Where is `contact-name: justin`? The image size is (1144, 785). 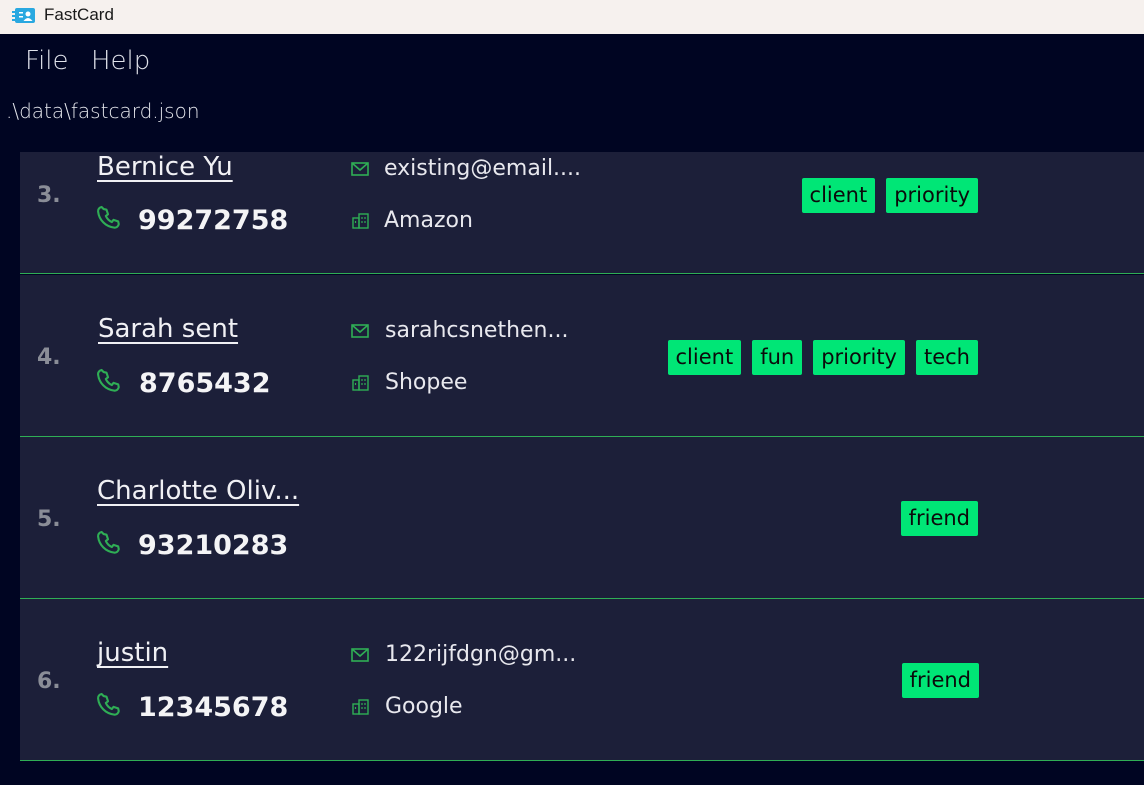 contact-name: justin is located at coordinates (132, 653).